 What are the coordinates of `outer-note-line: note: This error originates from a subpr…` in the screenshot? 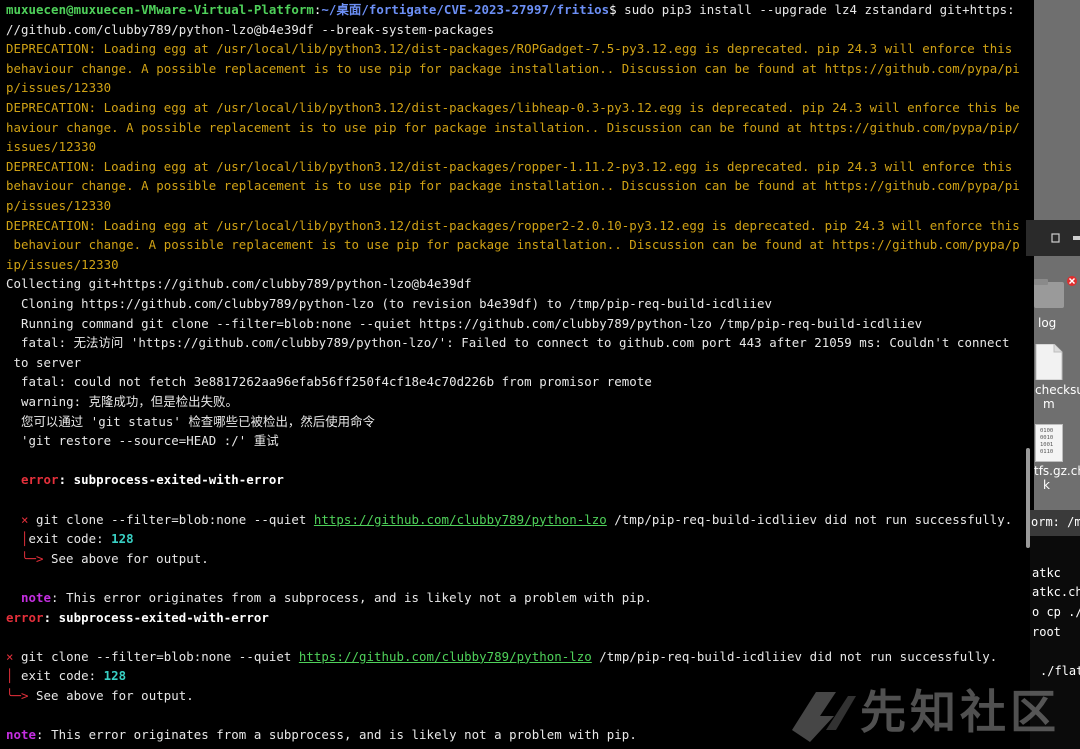 It's located at (321, 735).